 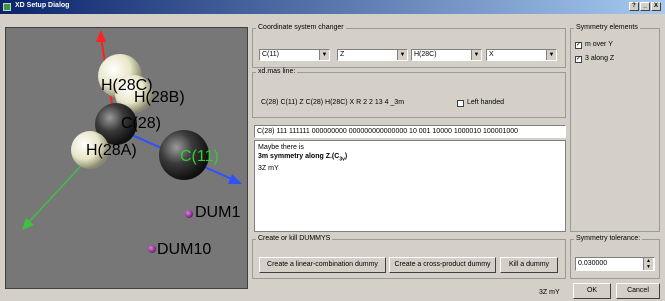 What do you see at coordinates (608, 238) in the screenshot?
I see `tolerance-group-title: Symmetry tolerance:` at bounding box center [608, 238].